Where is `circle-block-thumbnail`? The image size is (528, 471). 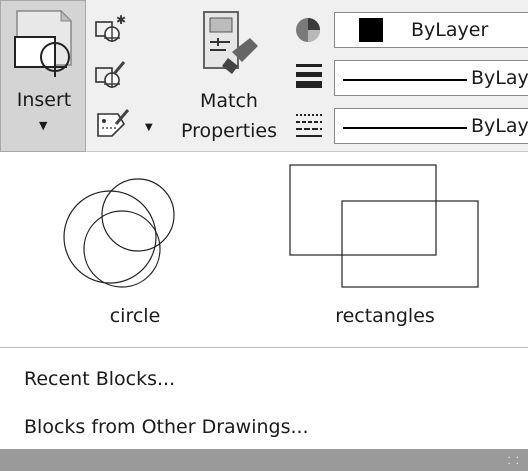 circle-block-thumbnail is located at coordinates (119, 233).